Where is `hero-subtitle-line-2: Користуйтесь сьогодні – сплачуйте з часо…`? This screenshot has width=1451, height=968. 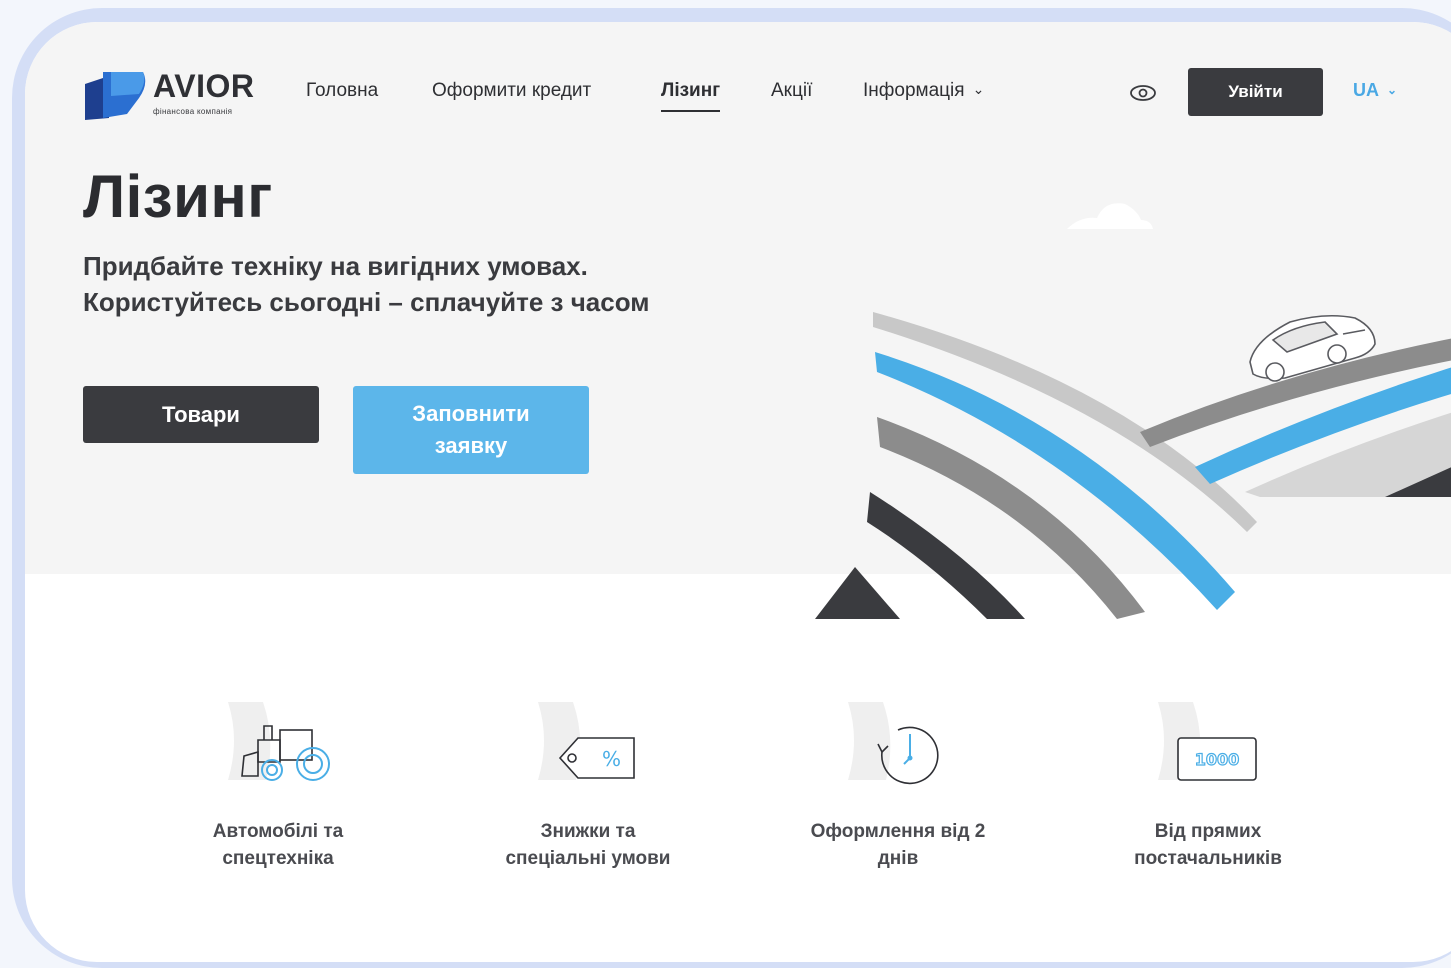 hero-subtitle-line-2: Користуйтесь сьогодні – сплачуйте з часо… is located at coordinates (366, 302).